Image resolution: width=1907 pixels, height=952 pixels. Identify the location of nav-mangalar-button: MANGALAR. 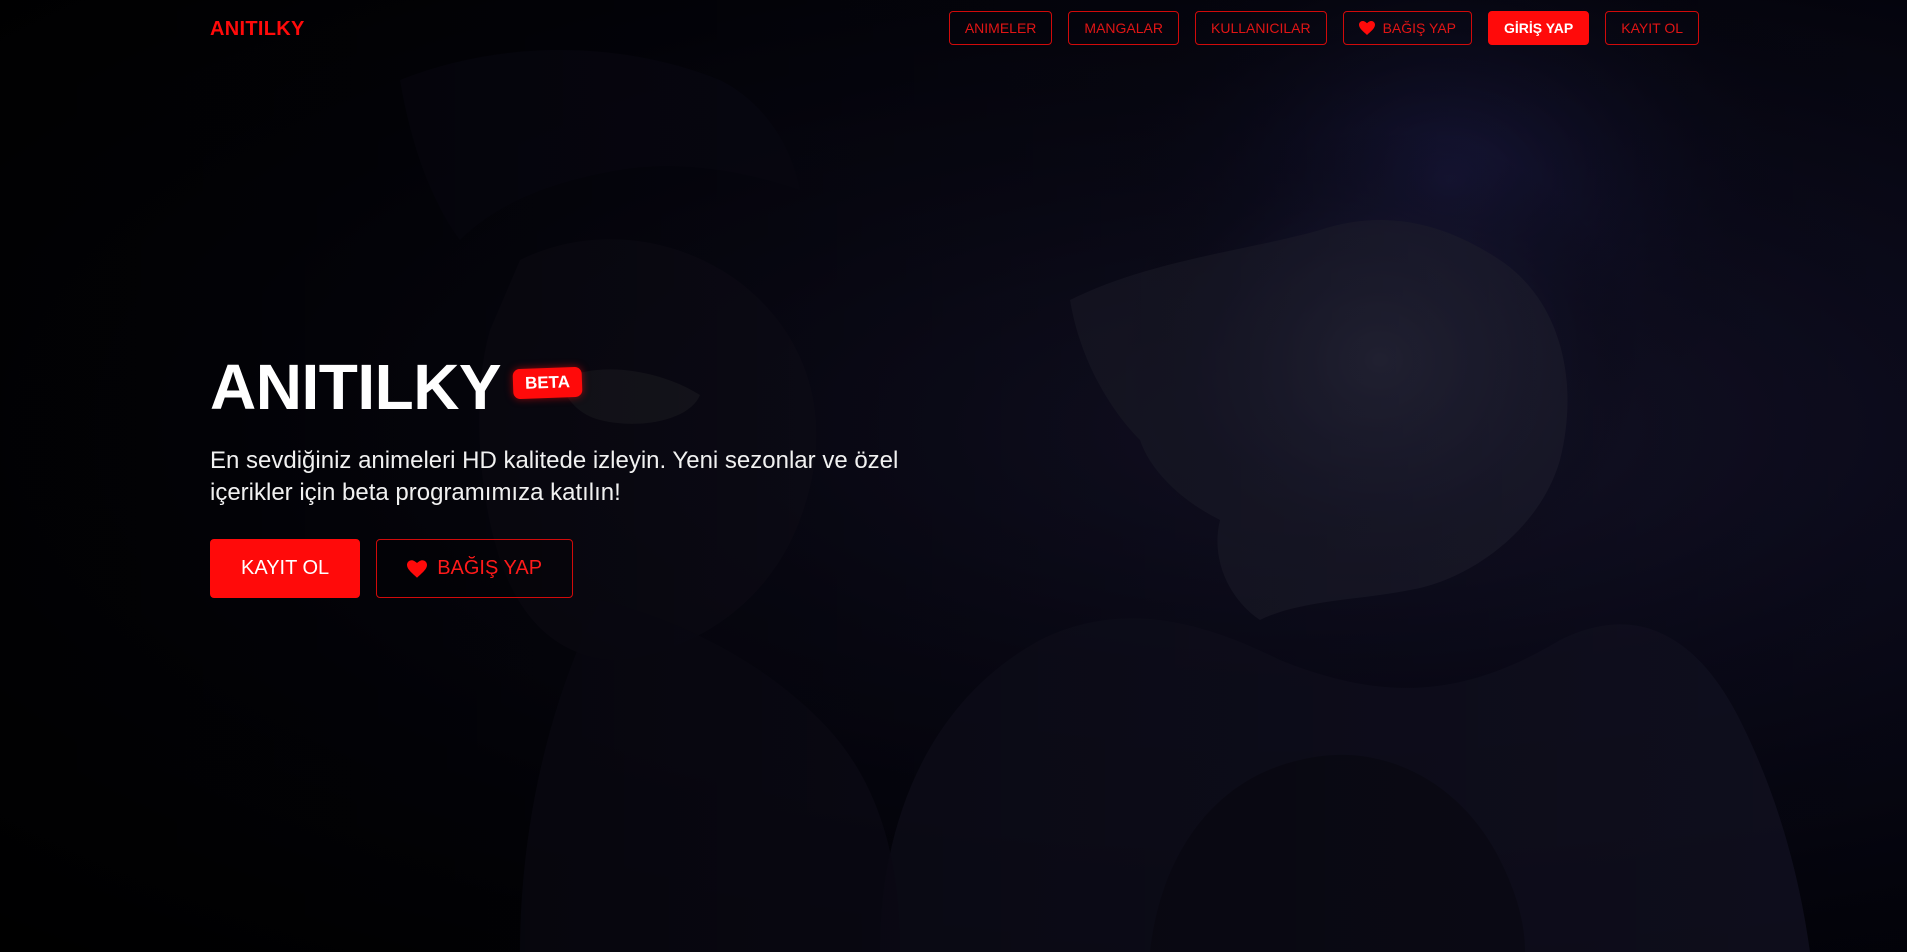
(1123, 28).